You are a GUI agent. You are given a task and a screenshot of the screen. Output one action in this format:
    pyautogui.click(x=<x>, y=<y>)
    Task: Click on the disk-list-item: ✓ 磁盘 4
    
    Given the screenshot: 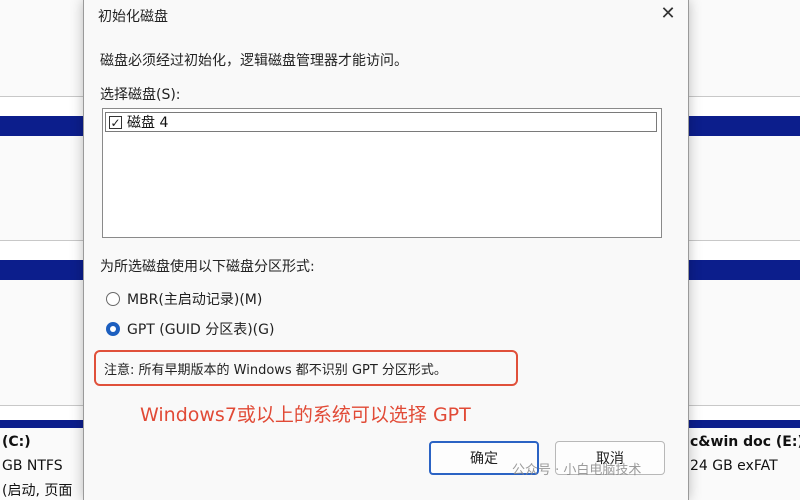 What is the action you would take?
    pyautogui.click(x=381, y=122)
    